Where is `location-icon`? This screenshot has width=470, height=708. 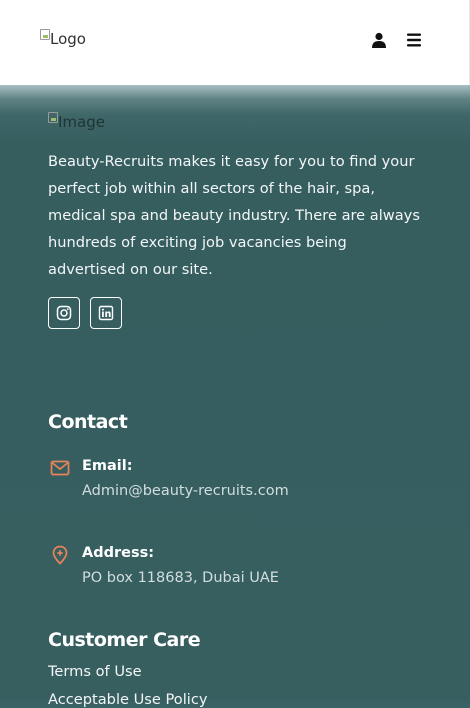
location-icon is located at coordinates (60, 555).